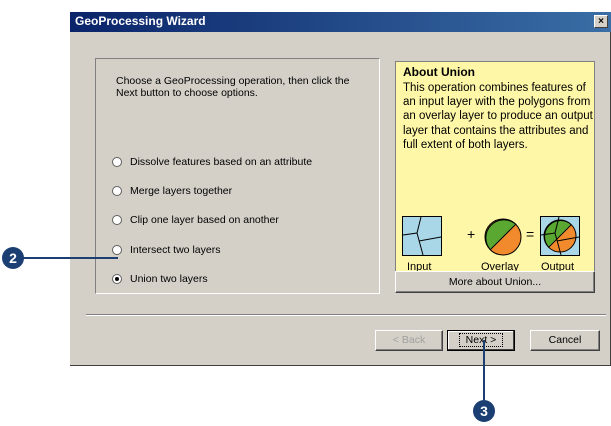 Image resolution: width=611 pixels, height=426 pixels. What do you see at coordinates (175, 250) in the screenshot?
I see `option-intersect-label: Intersect two layers` at bounding box center [175, 250].